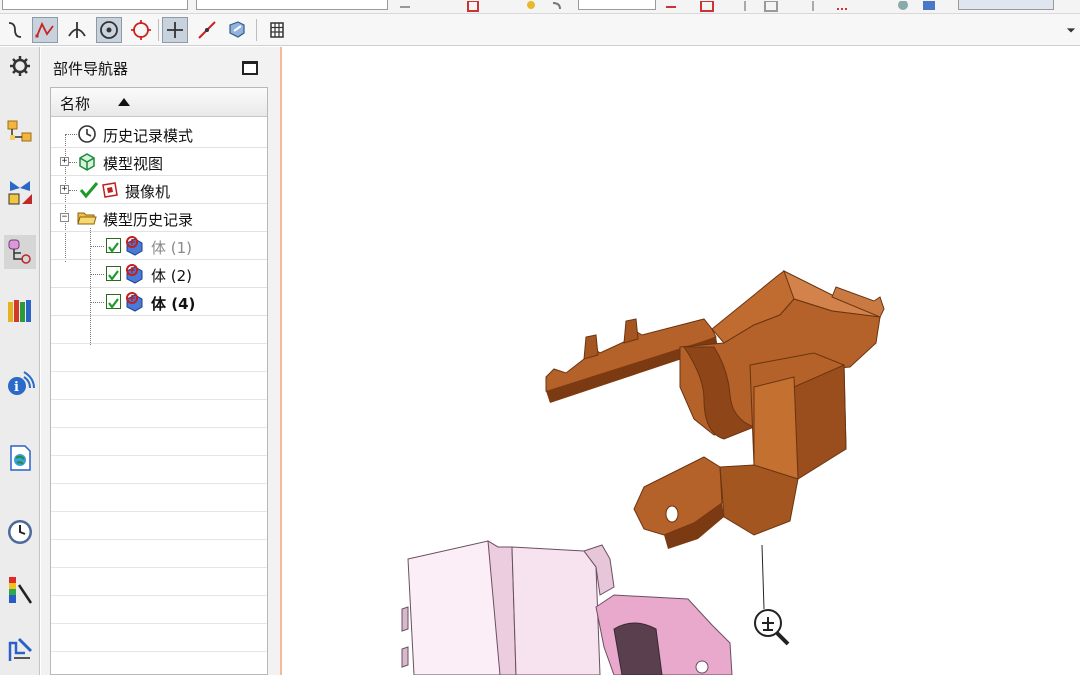  What do you see at coordinates (20, 310) in the screenshot?
I see `reuse-library-icon` at bounding box center [20, 310].